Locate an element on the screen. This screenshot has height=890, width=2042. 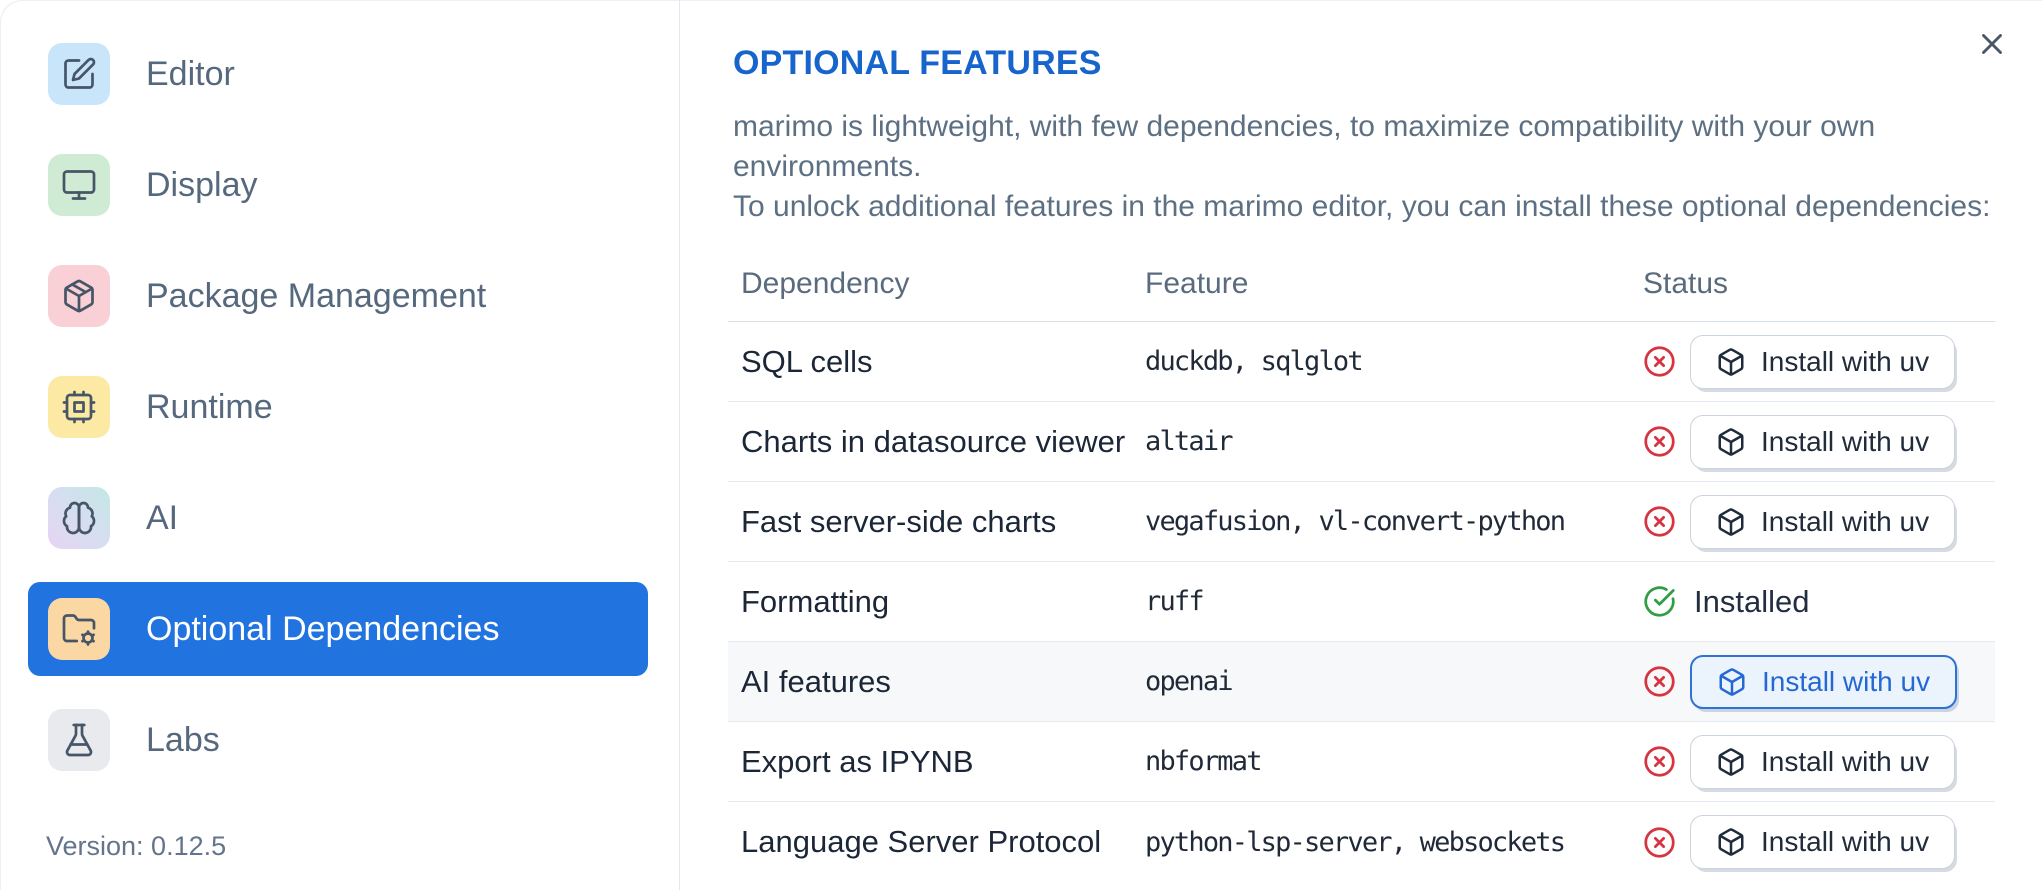
flask-icon is located at coordinates (79, 740).